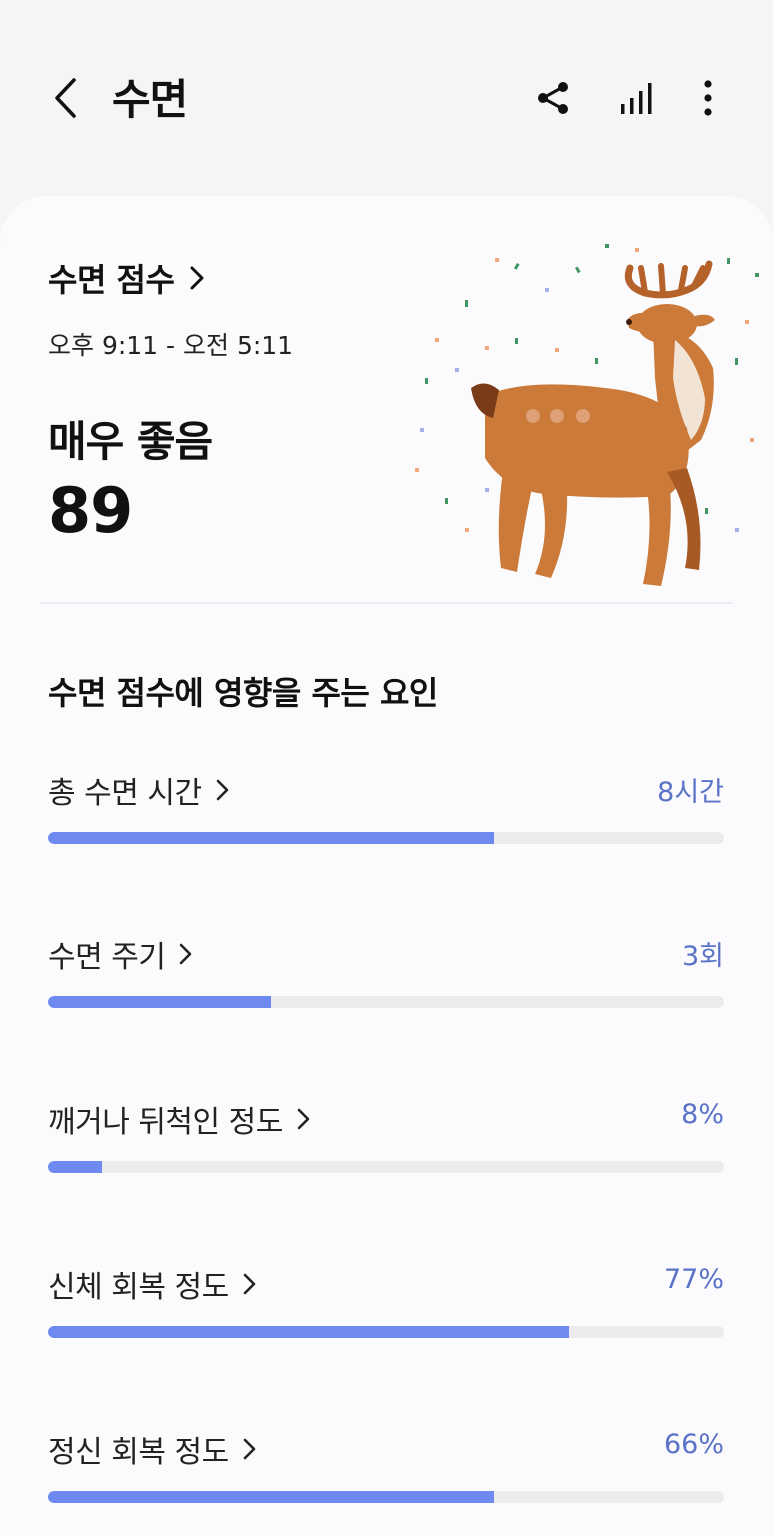 This screenshot has width=773, height=1536. What do you see at coordinates (386, 982) in the screenshot?
I see `factor-sleep-cycles: 수면 주기 3회` at bounding box center [386, 982].